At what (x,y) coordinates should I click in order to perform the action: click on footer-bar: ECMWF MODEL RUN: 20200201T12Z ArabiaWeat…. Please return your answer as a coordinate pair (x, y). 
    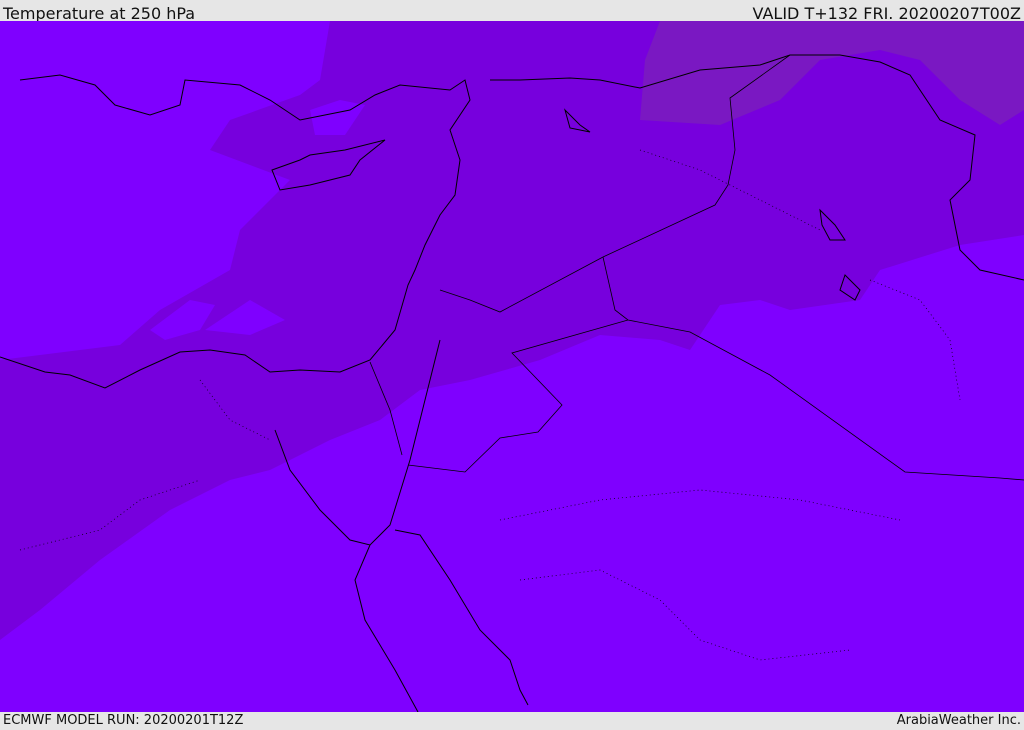
    Looking at the image, I should click on (512, 720).